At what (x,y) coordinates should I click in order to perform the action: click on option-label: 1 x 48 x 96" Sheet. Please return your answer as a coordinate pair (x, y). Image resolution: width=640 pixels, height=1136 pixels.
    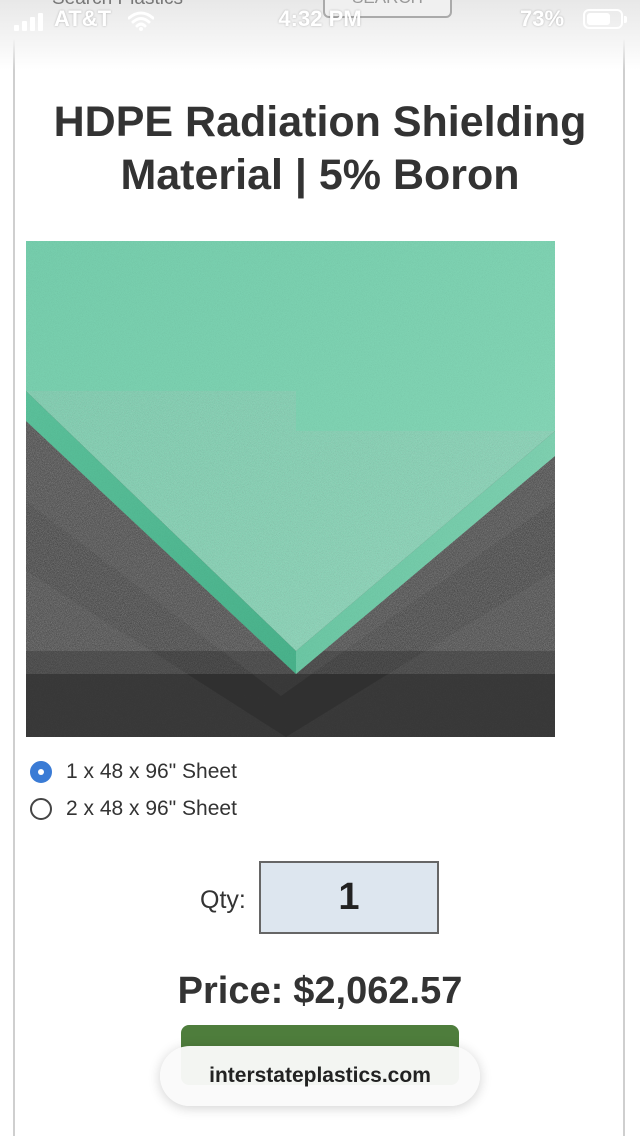
    Looking at the image, I should click on (151, 771).